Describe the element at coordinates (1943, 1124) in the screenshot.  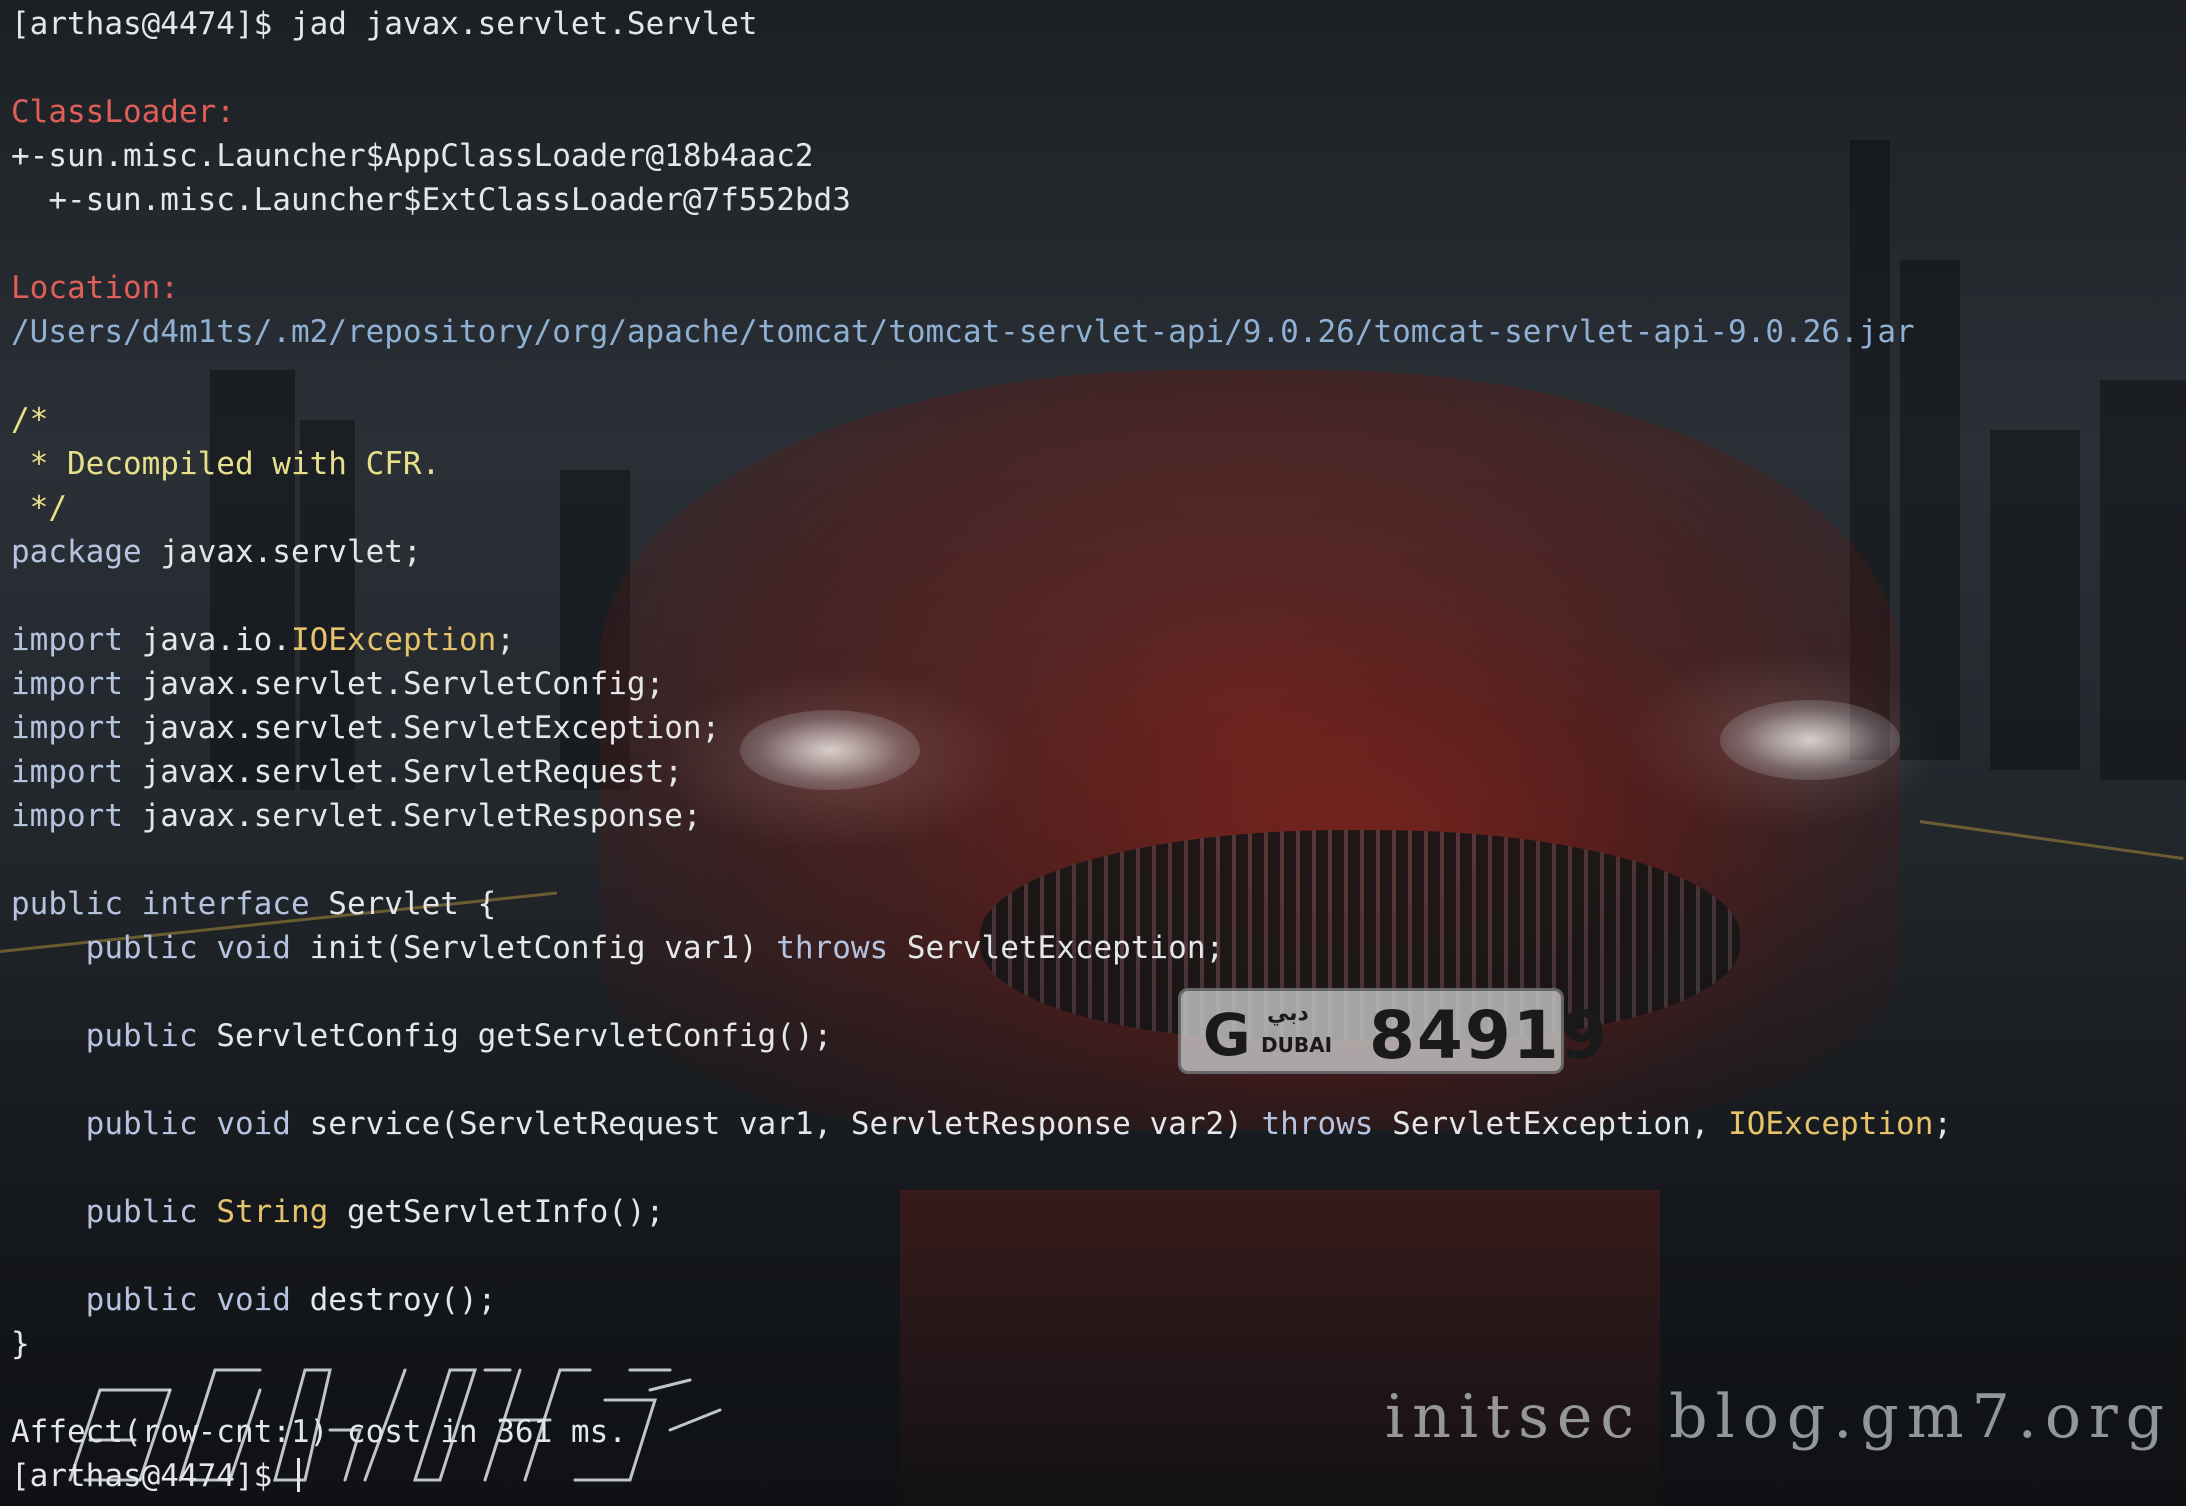
I see `method-end: ;` at that location.